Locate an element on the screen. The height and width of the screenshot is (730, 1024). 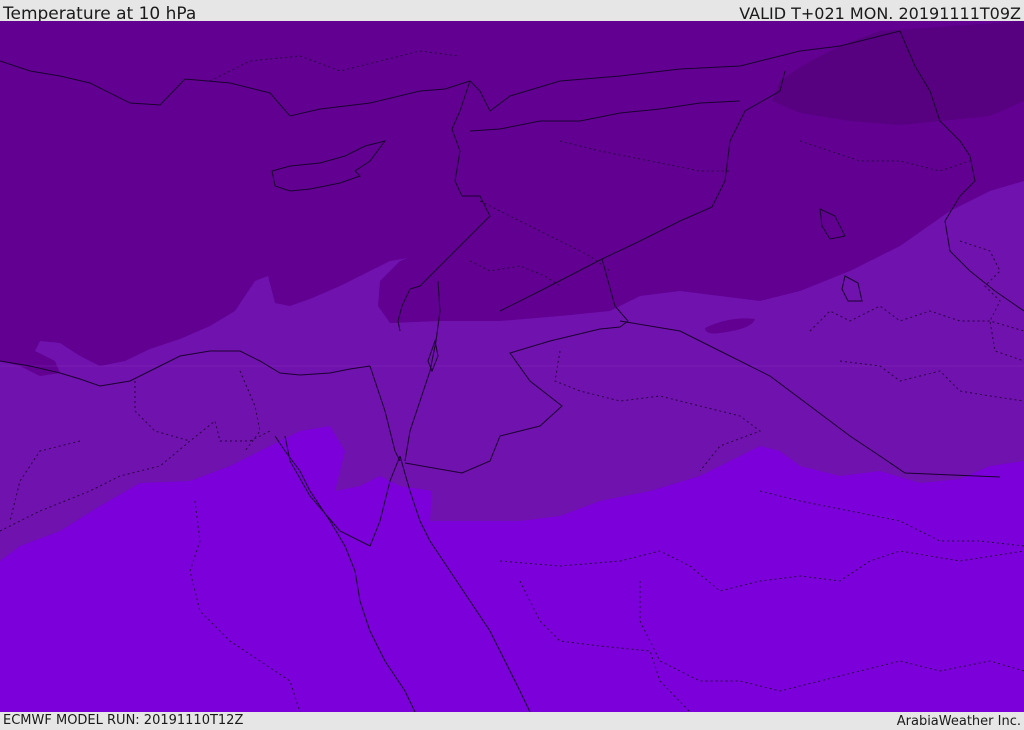
credit-text: ArabiaWeather Inc. is located at coordinates (958, 721).